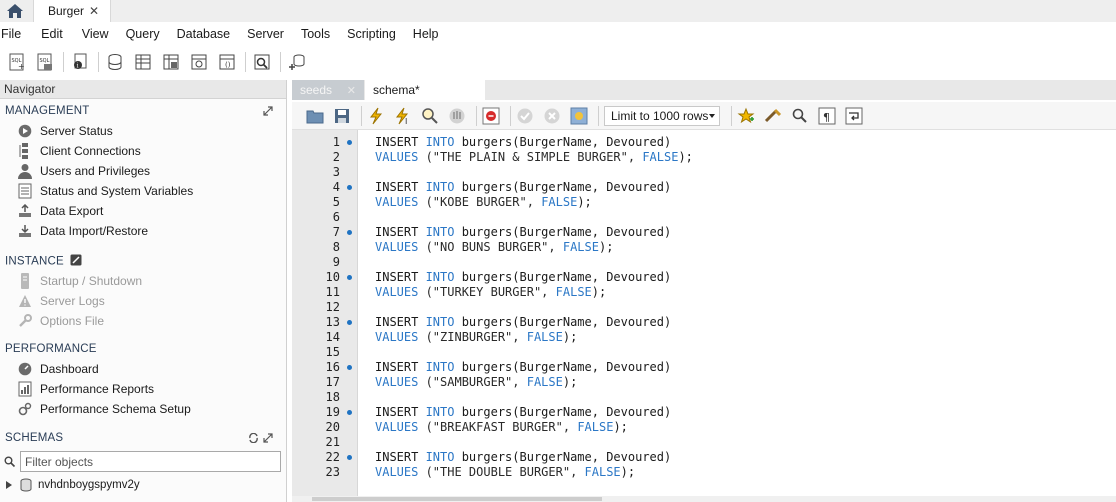 The width and height of the screenshot is (1116, 502). What do you see at coordinates (397, 202) in the screenshot?
I see `sql-keyword-values: VALUES` at bounding box center [397, 202].